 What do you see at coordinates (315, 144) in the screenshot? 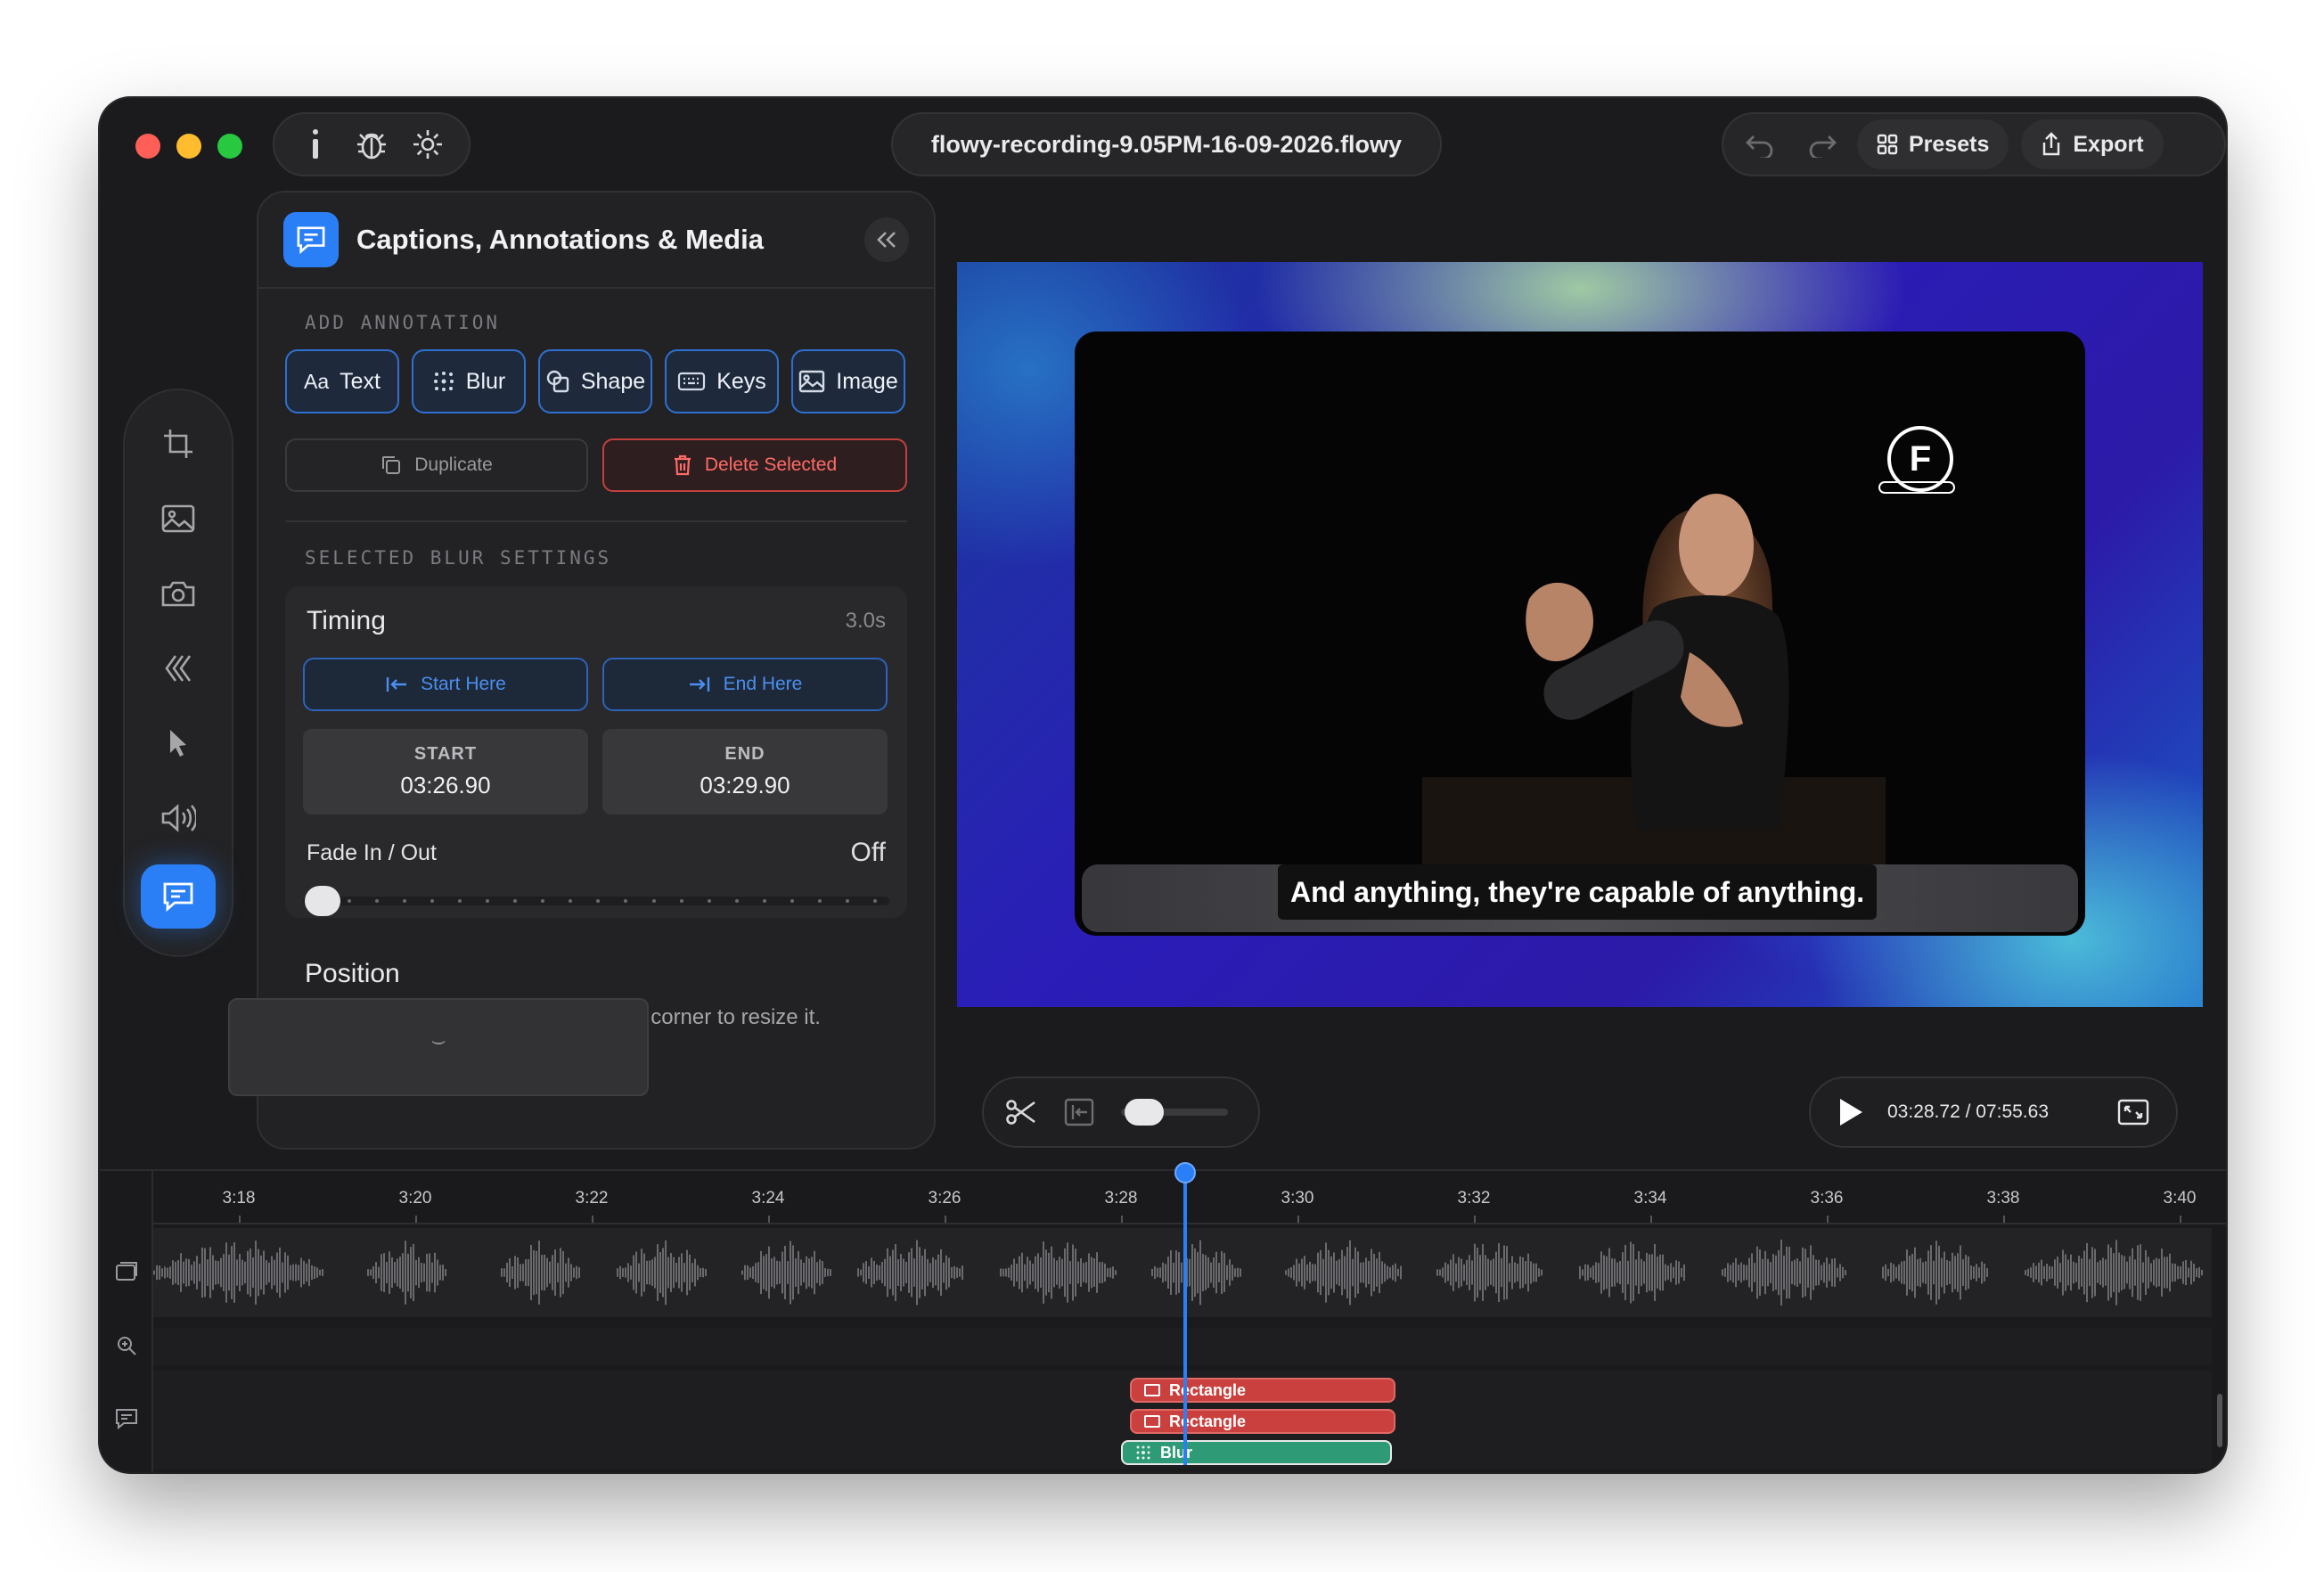
I see `info-icon` at bounding box center [315, 144].